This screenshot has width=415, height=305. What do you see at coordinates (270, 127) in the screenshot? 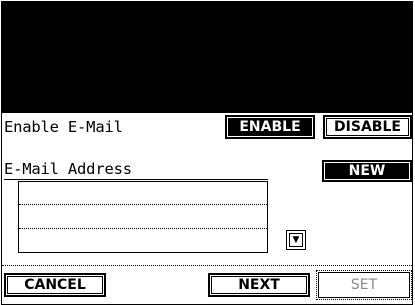
I see `enable-button: ENABLE` at bounding box center [270, 127].